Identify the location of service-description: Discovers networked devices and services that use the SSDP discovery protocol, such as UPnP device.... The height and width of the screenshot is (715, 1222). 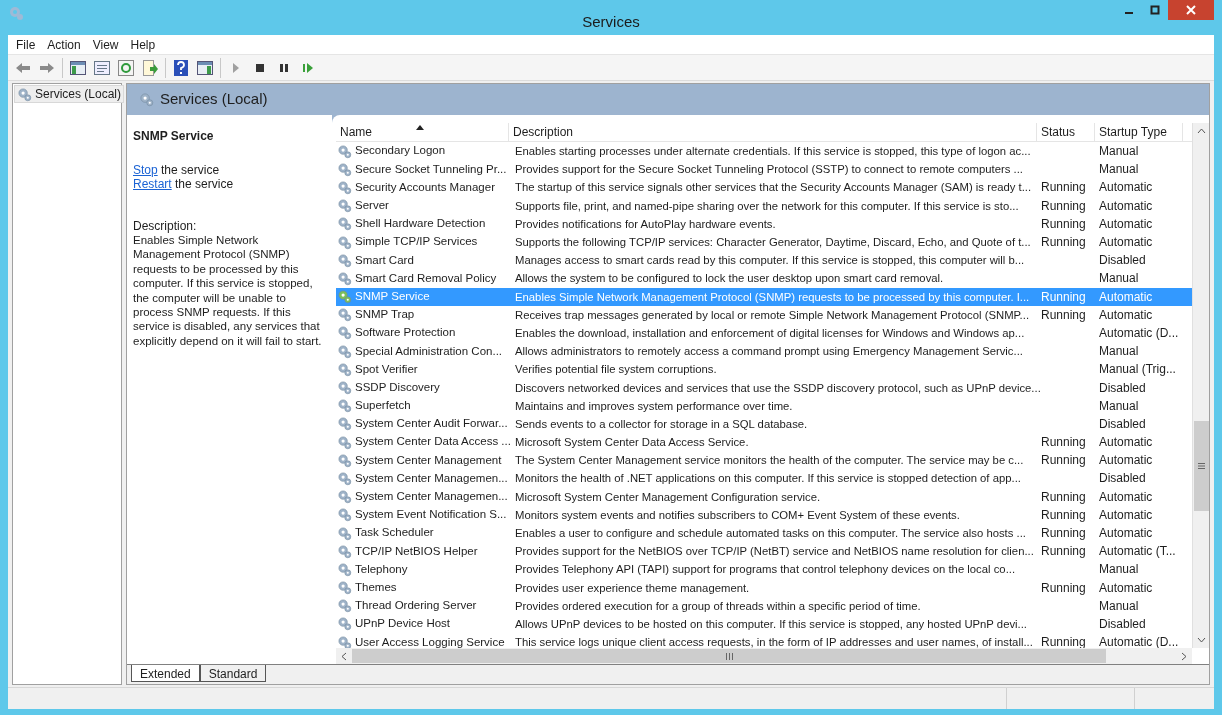
(778, 387).